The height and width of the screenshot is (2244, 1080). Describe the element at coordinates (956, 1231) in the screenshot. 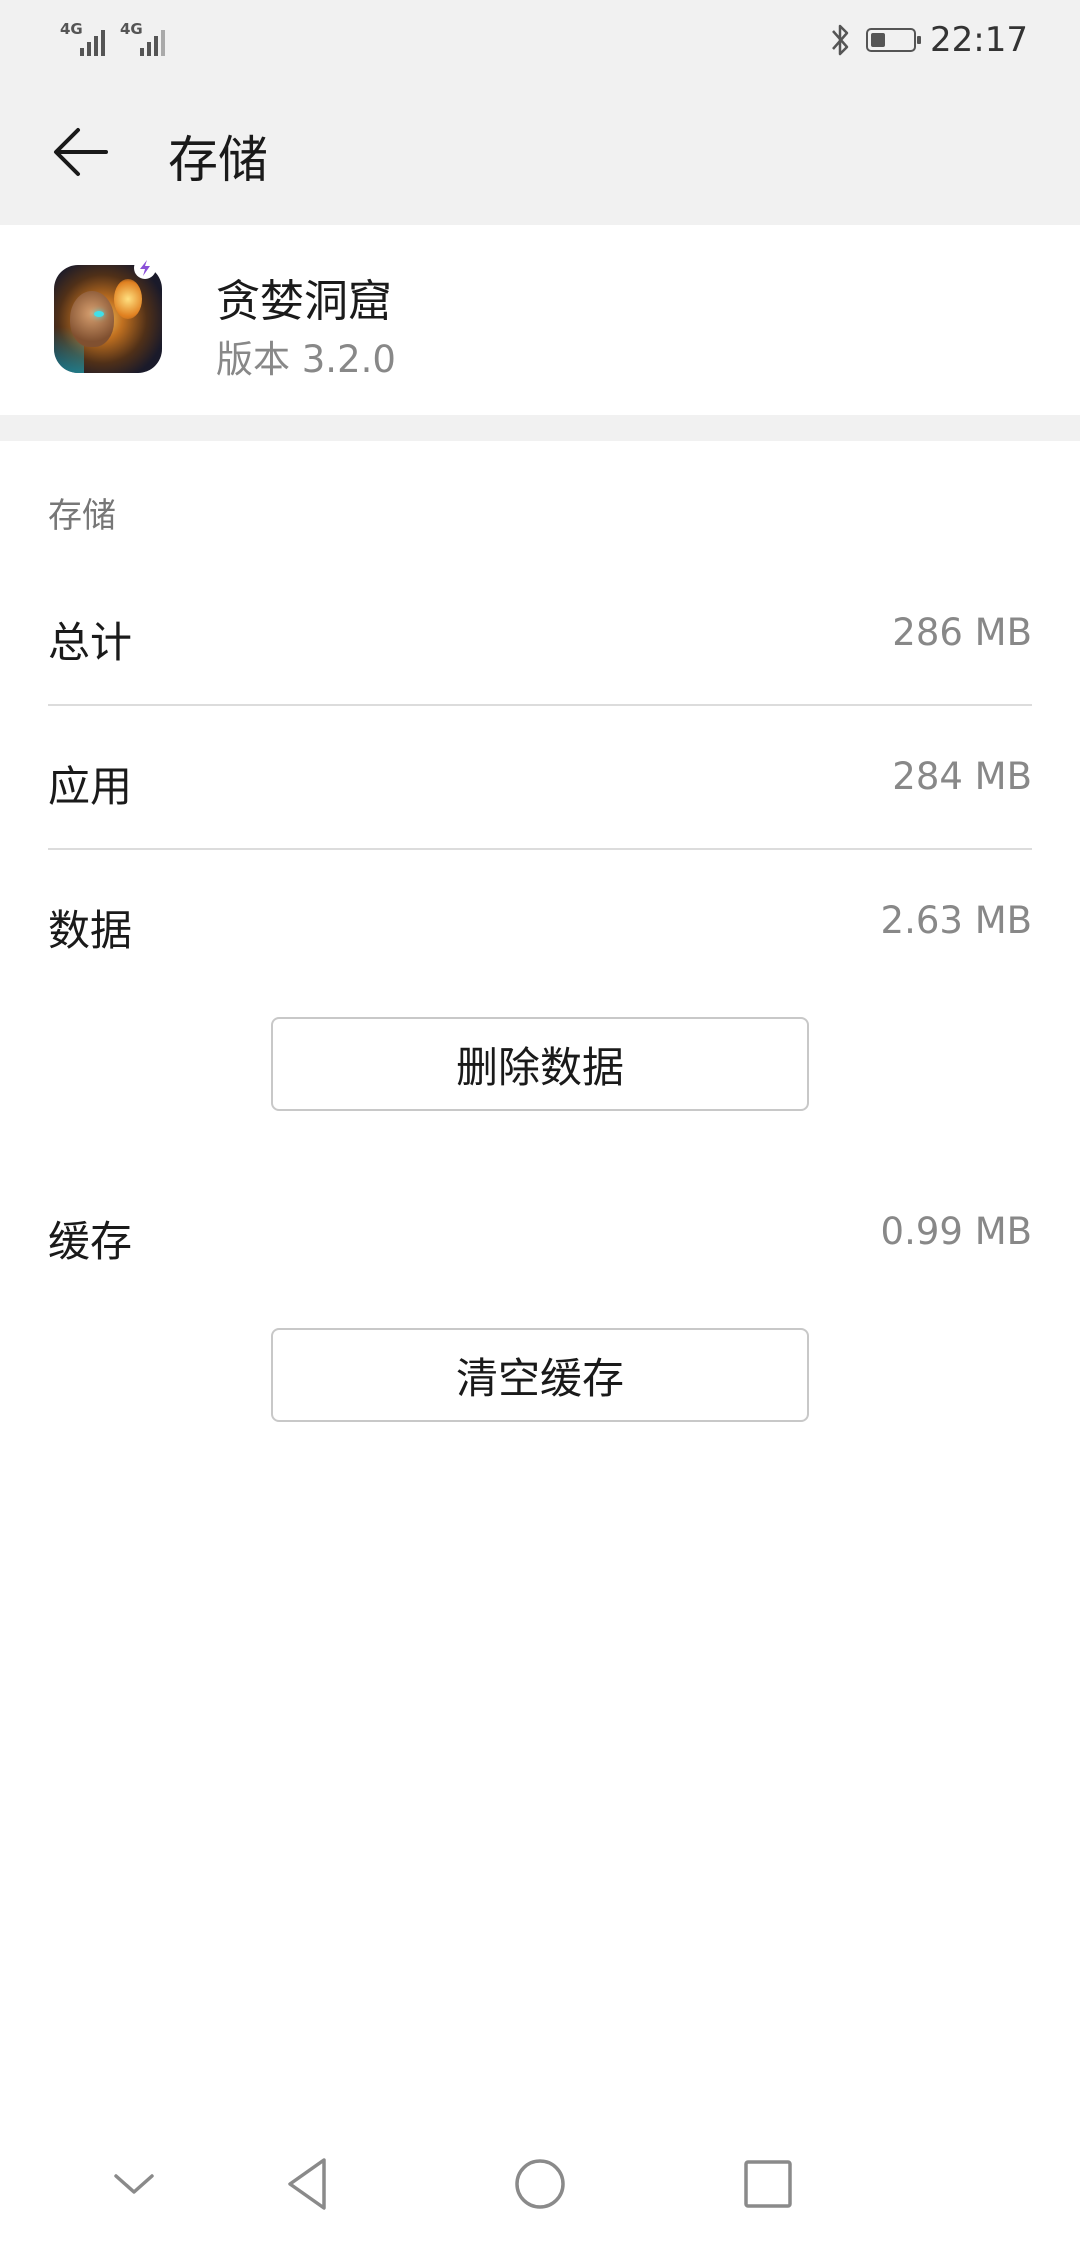

I see `cache-value: 0.99 MB` at that location.